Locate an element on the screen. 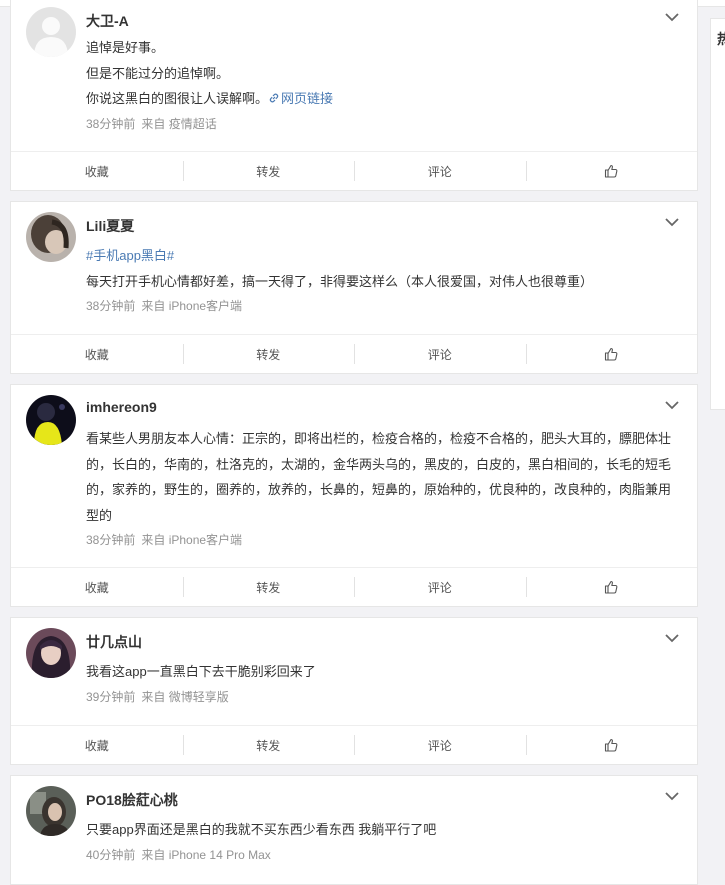 The width and height of the screenshot is (725, 885). username: Lili夏夏 is located at coordinates (110, 226).